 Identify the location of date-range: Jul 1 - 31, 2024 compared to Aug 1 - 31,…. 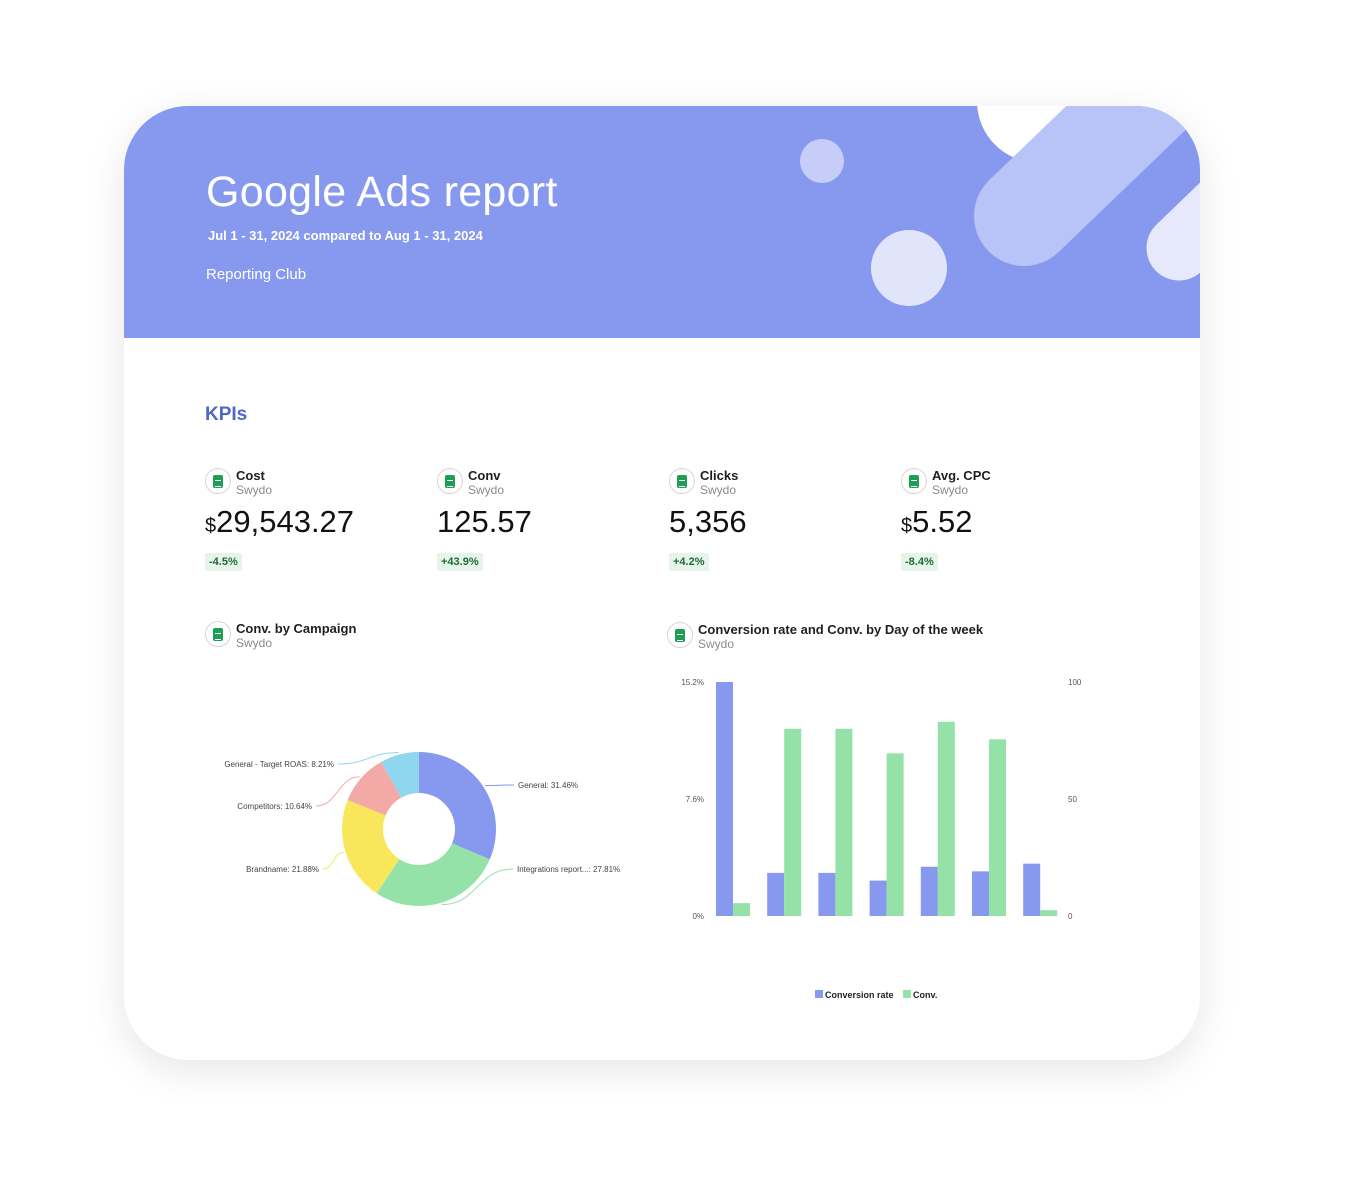
(345, 235).